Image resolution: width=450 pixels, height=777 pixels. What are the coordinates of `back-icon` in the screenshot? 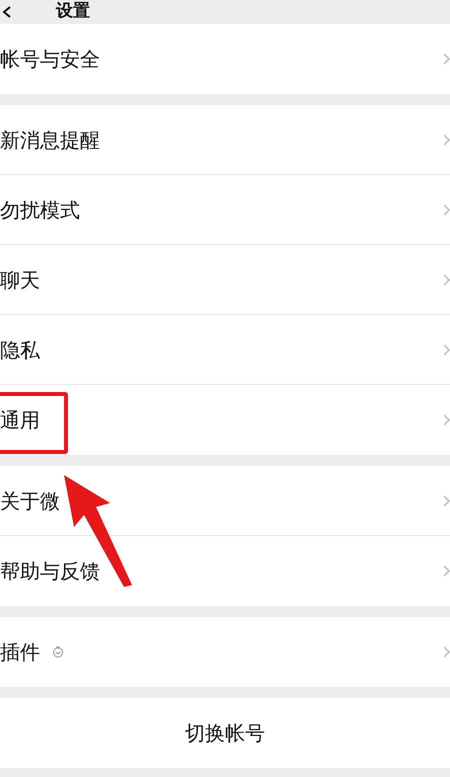 It's located at (7, 12).